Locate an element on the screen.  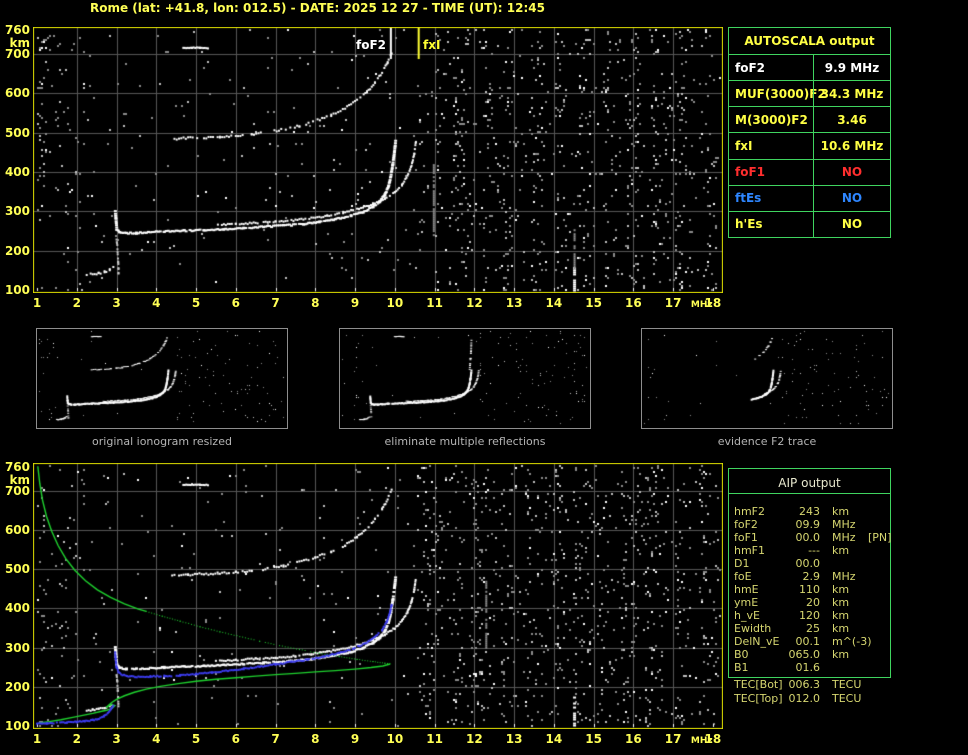
aip-row-value: 25 is located at coordinates (813, 628).